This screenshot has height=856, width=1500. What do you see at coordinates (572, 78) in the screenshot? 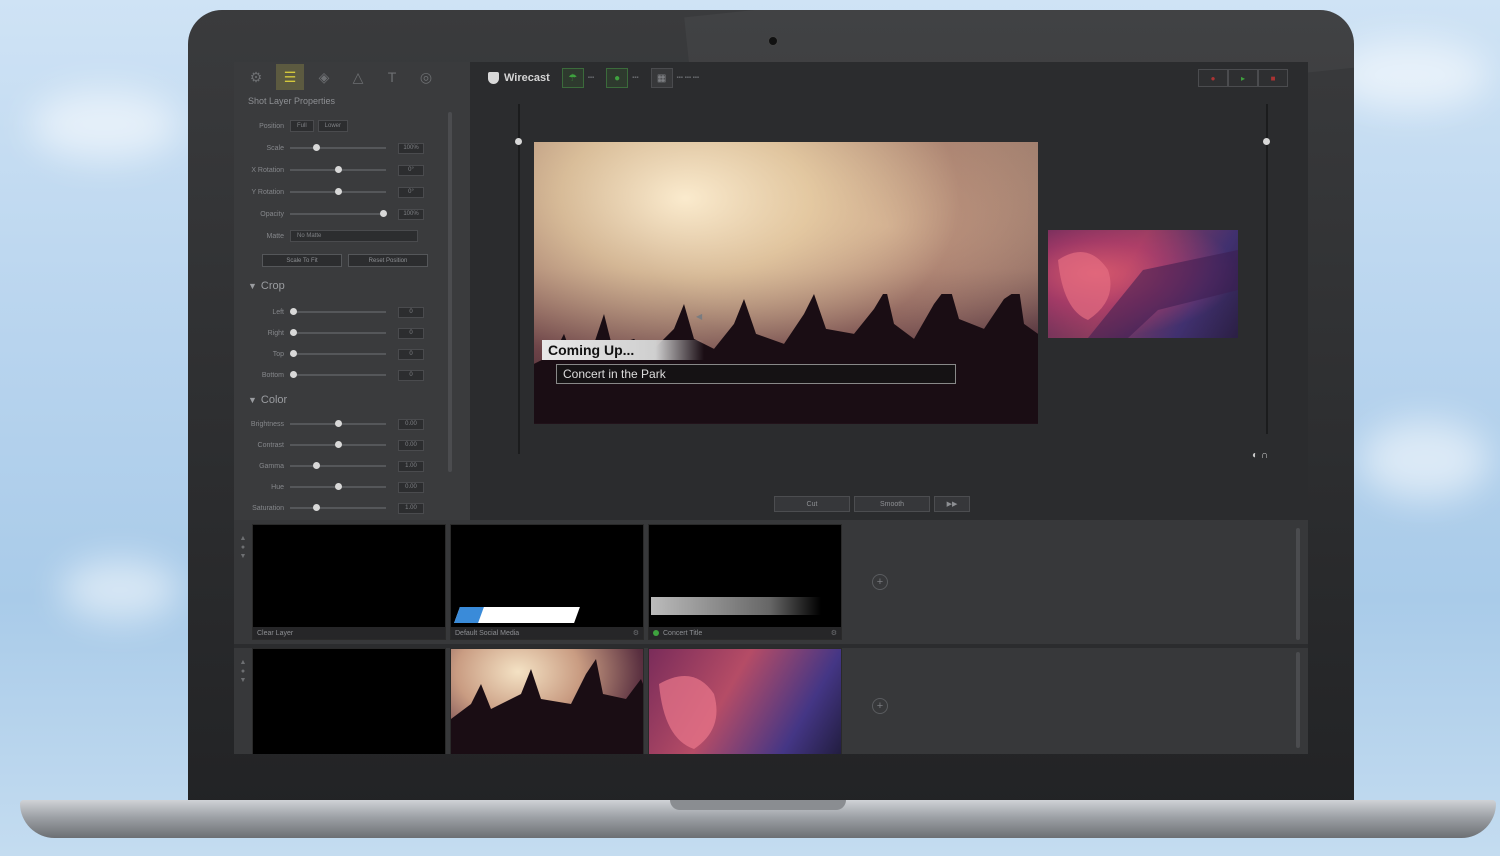
I see `stream-icon: ☂` at bounding box center [572, 78].